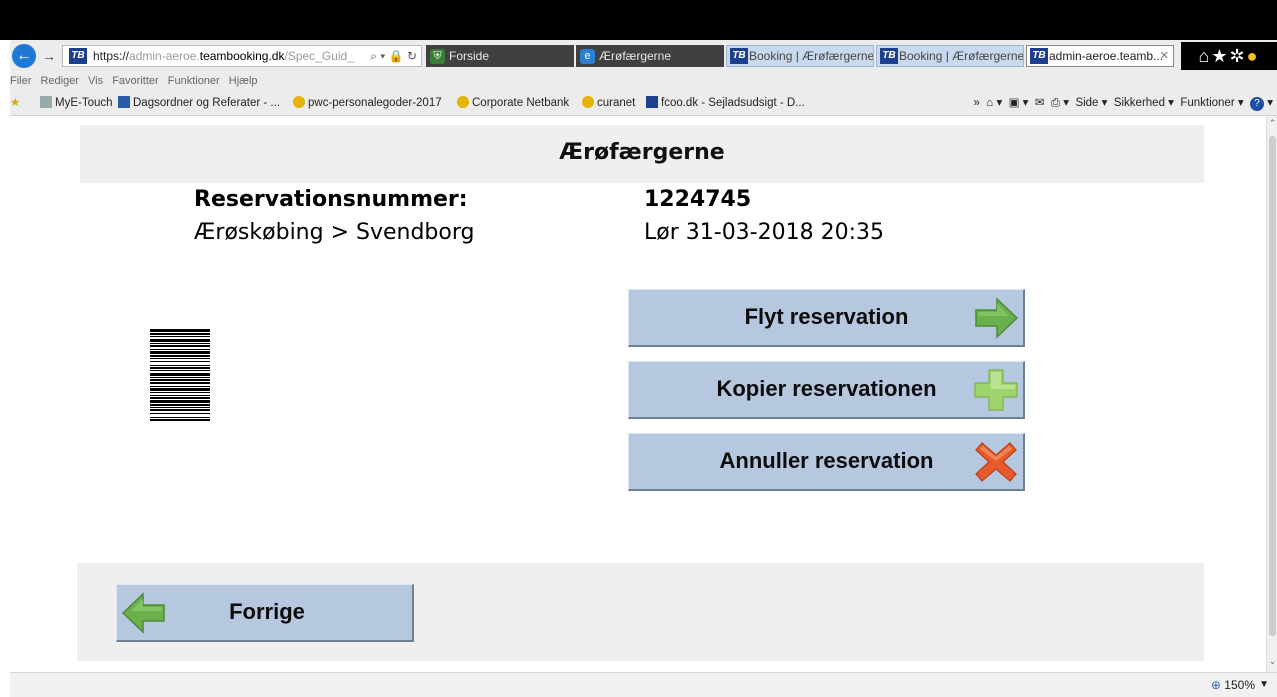  I want to click on favorite-mye-touch: MyE-Touch, so click(76, 103).